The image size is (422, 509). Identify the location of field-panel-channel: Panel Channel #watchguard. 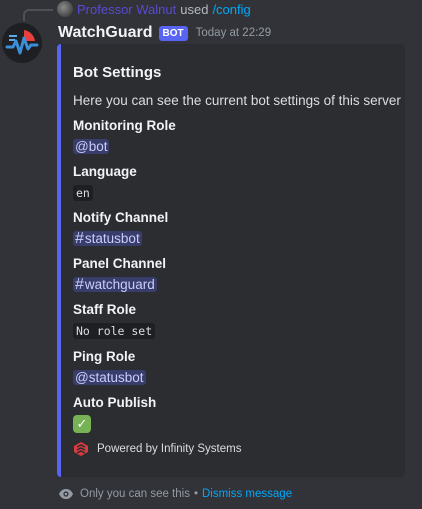
(119, 275).